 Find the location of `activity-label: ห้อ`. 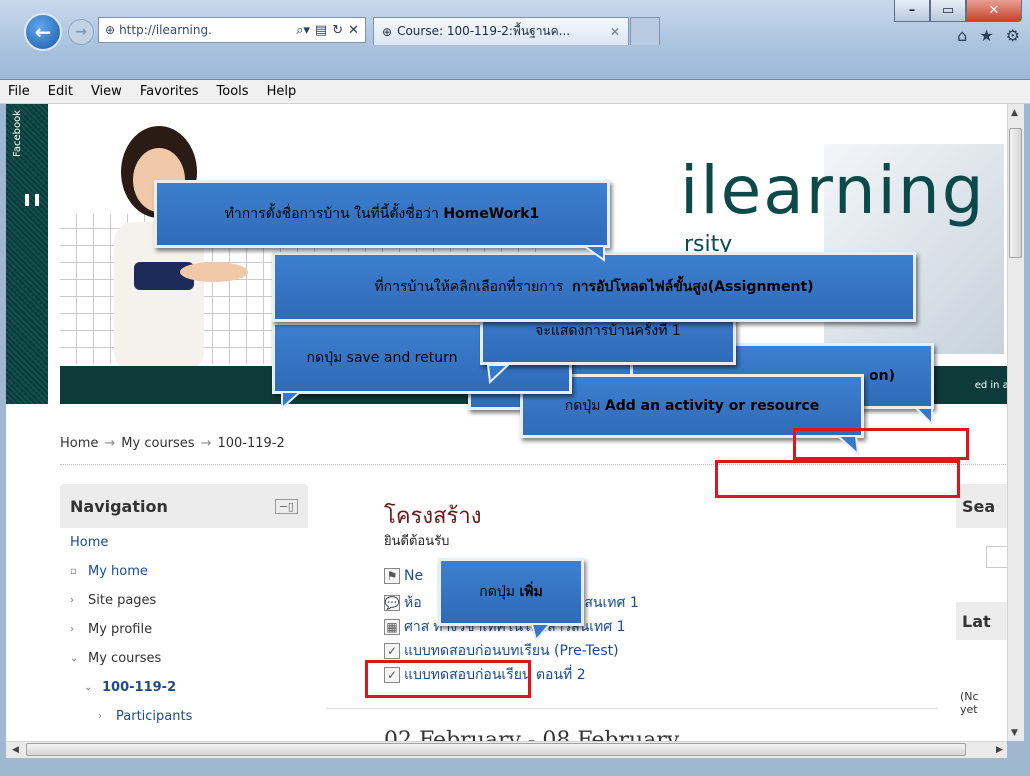

activity-label: ห้อ is located at coordinates (413, 603).